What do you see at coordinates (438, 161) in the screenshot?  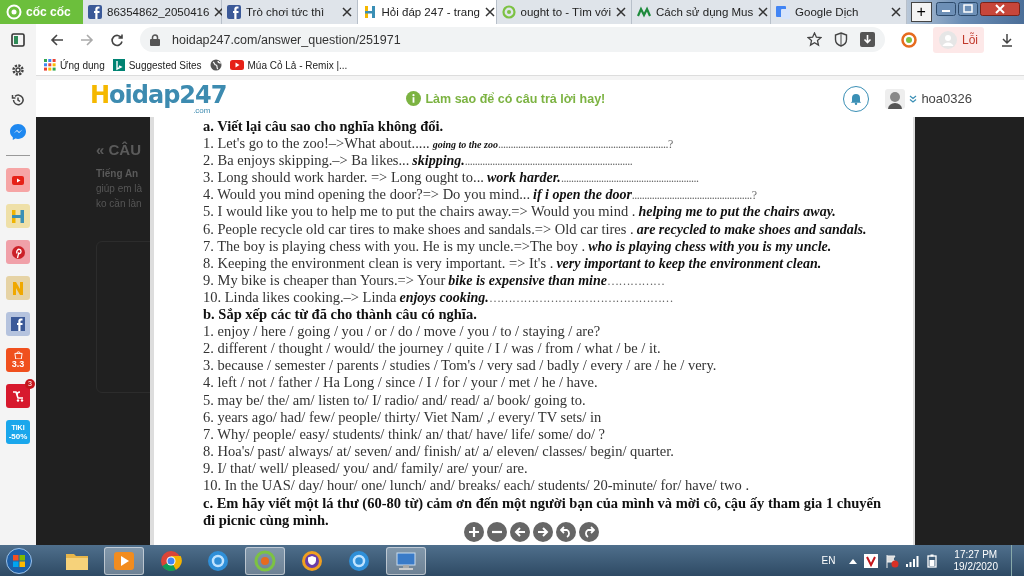 I see `answer-text: skipping.` at bounding box center [438, 161].